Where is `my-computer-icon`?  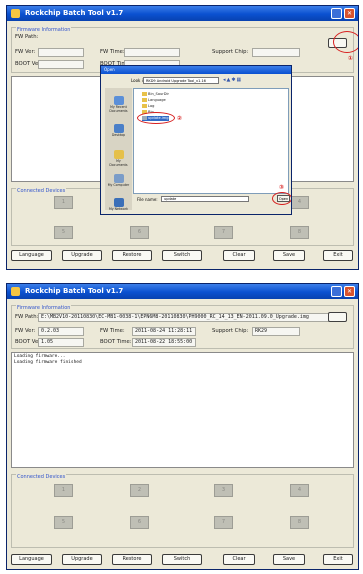
my-computer-icon is located at coordinates (118, 178).